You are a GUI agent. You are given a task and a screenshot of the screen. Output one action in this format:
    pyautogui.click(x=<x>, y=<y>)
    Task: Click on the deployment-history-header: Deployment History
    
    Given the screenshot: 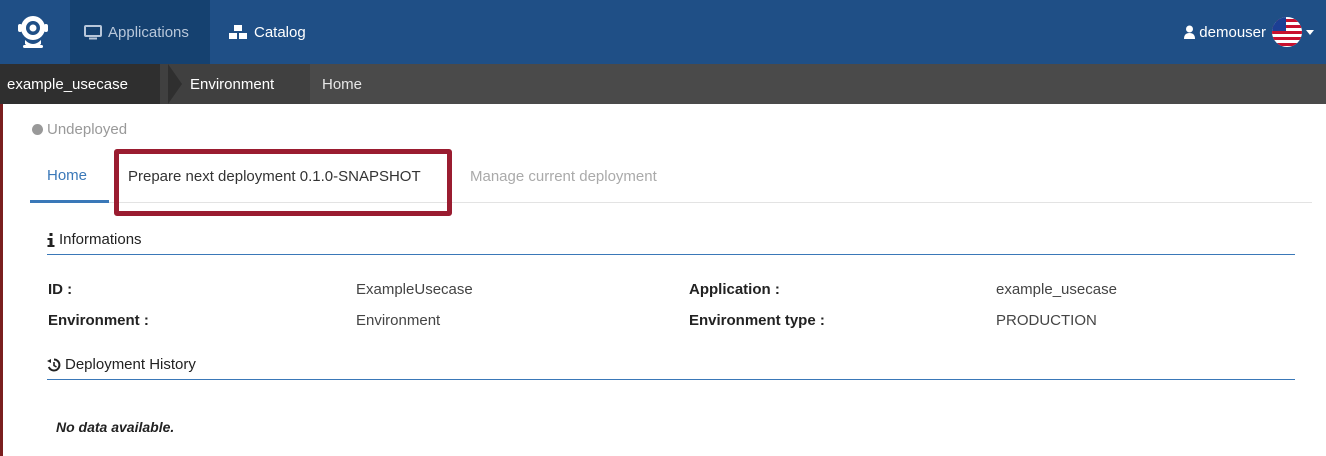 What is the action you would take?
    pyautogui.click(x=671, y=366)
    